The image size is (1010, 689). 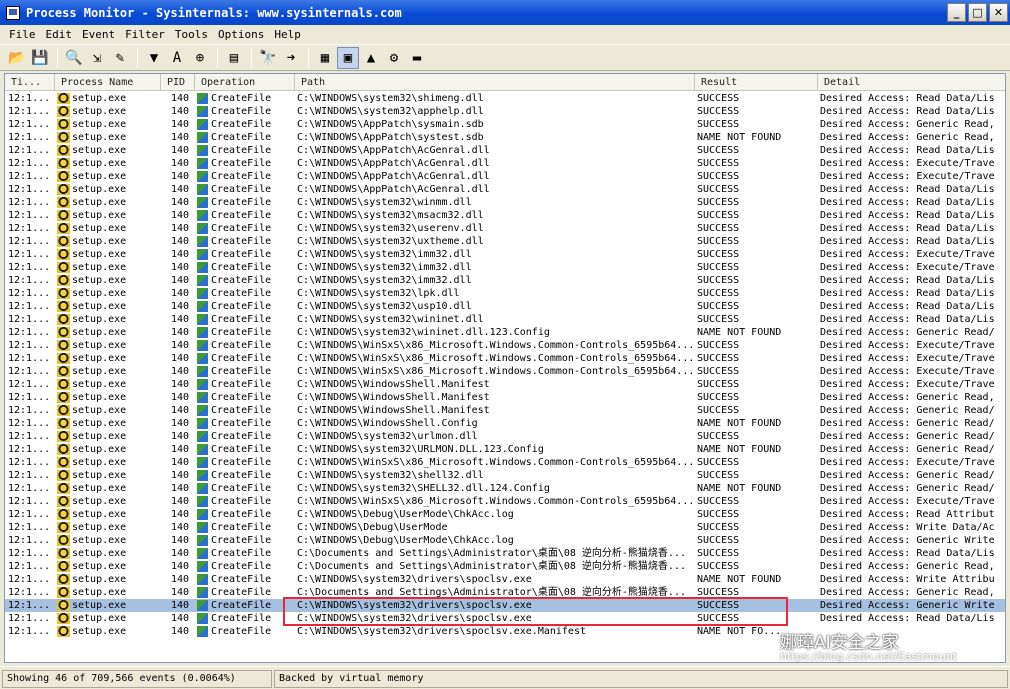 What do you see at coordinates (97, 58) in the screenshot?
I see `autoscroll-icon: ⇲` at bounding box center [97, 58].